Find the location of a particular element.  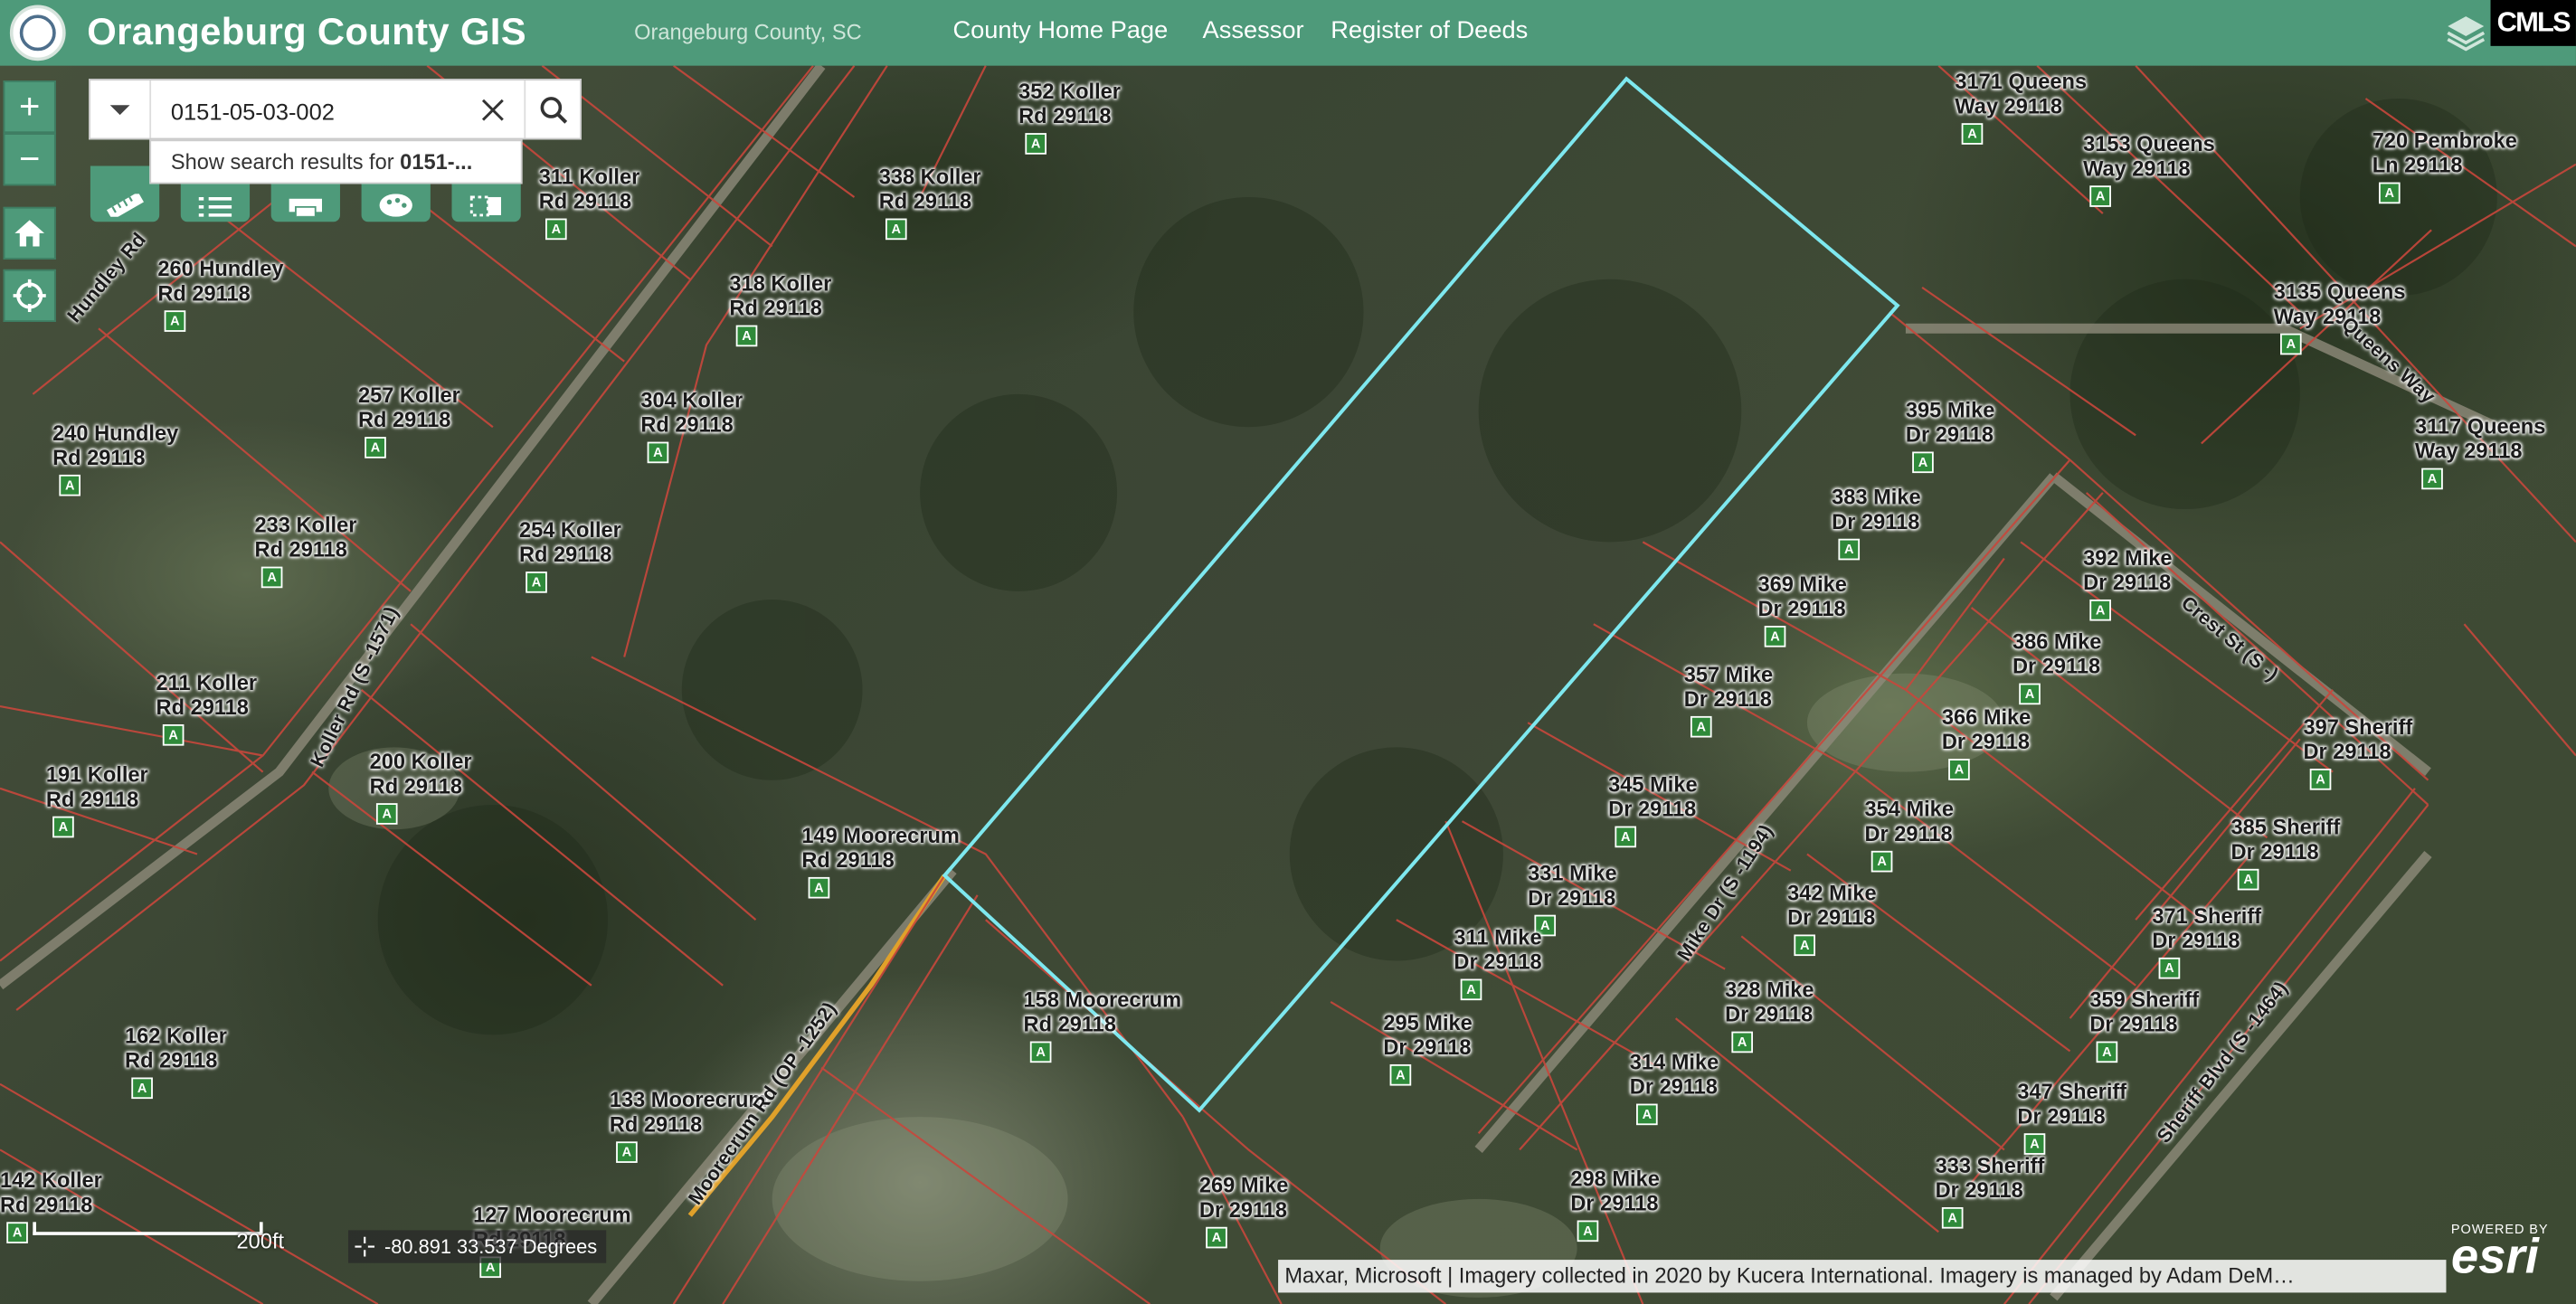

select-icon is located at coordinates (485, 206).